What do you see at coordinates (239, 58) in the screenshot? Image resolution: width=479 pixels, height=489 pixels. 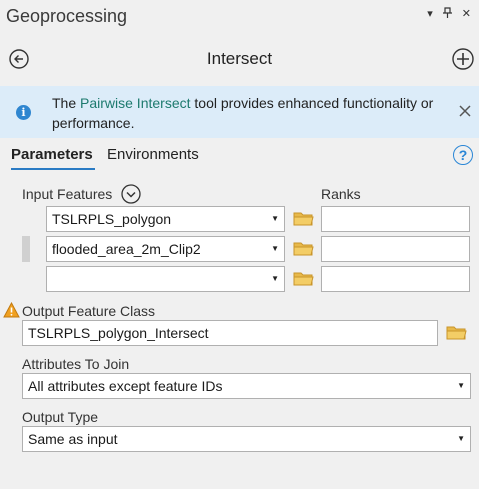 I see `tool-title: Intersect` at bounding box center [239, 58].